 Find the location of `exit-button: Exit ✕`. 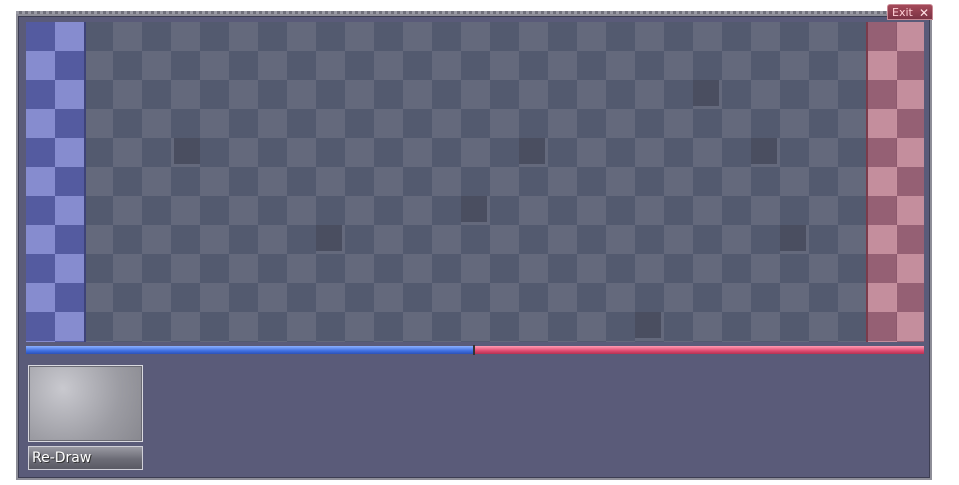

exit-button: Exit ✕ is located at coordinates (910, 12).